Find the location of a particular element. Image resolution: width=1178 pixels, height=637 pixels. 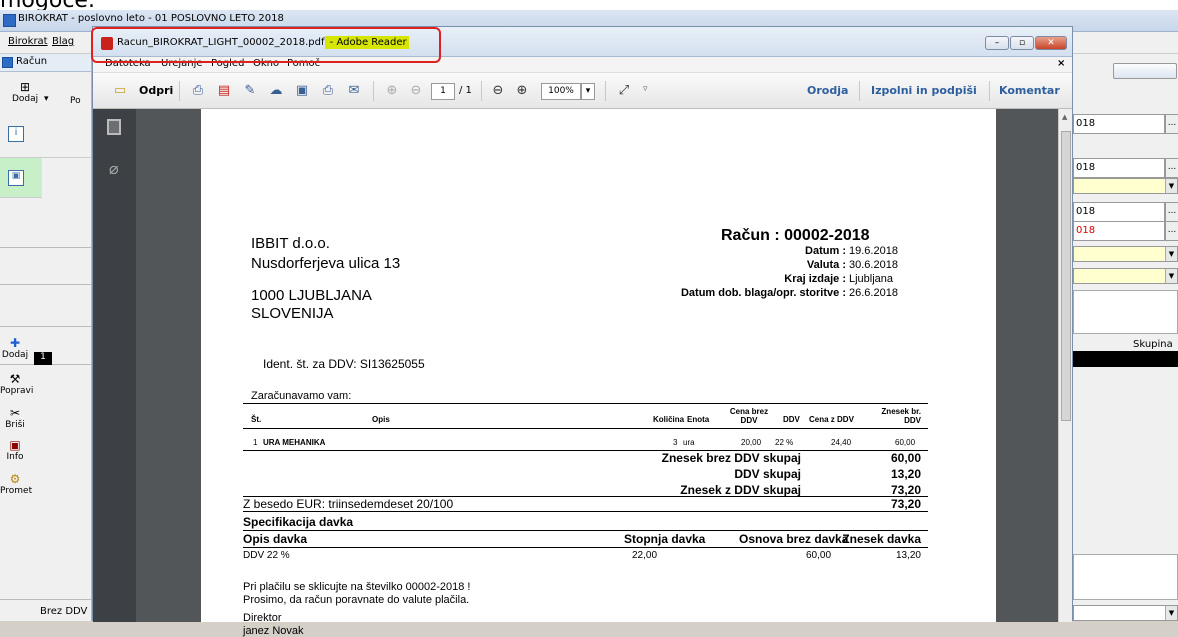

selected-row is located at coordinates (1125, 359).